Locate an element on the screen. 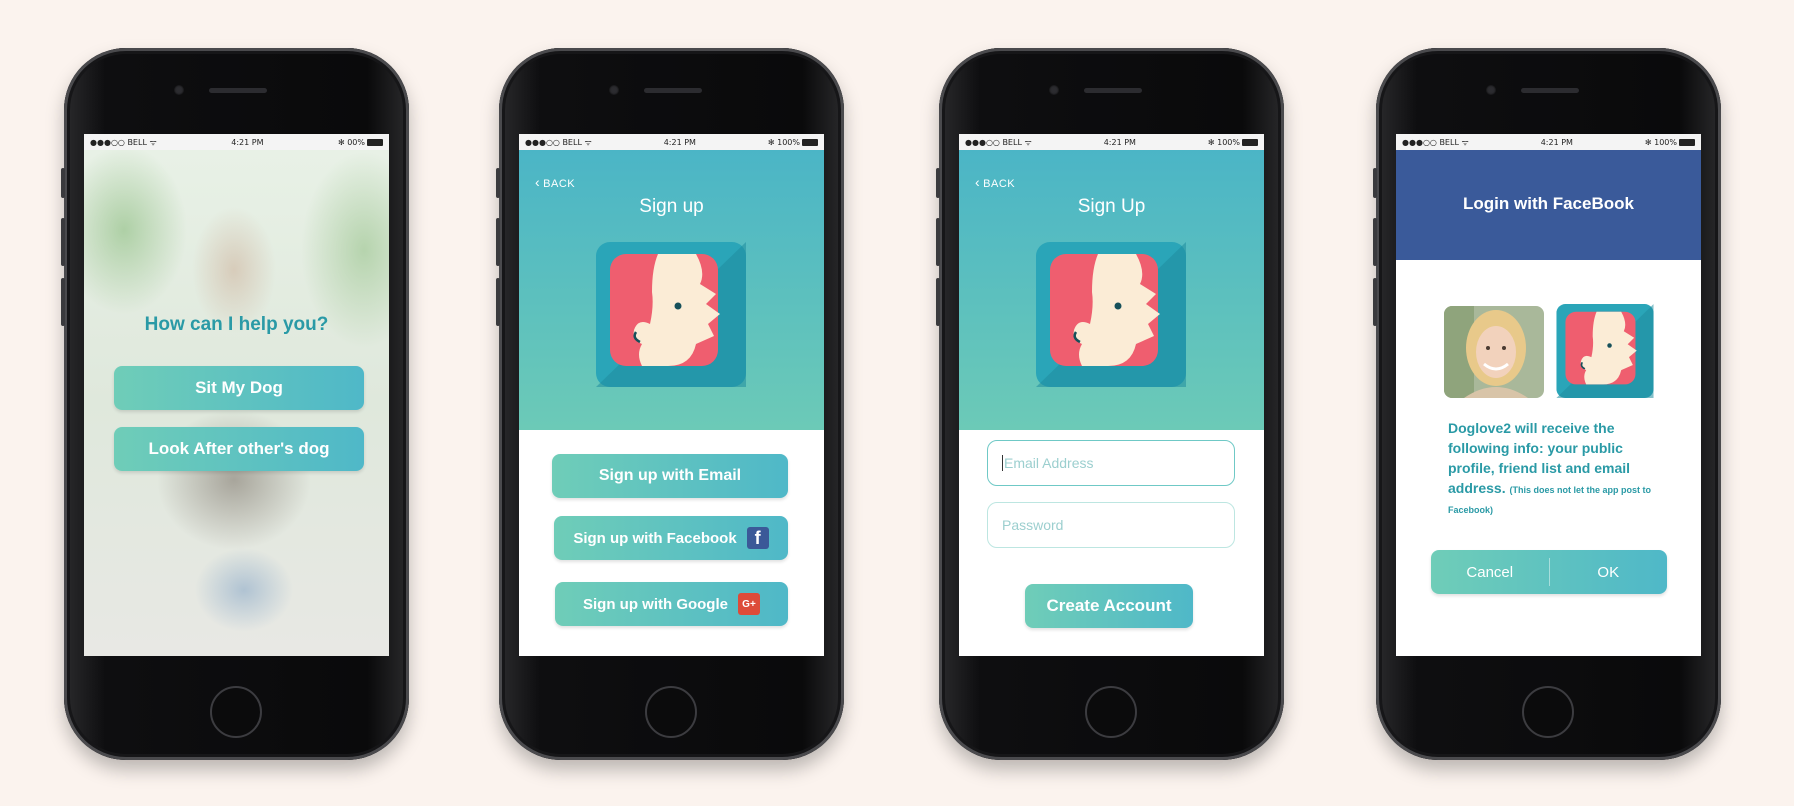  create-account-button: Create Account is located at coordinates (1109, 606).